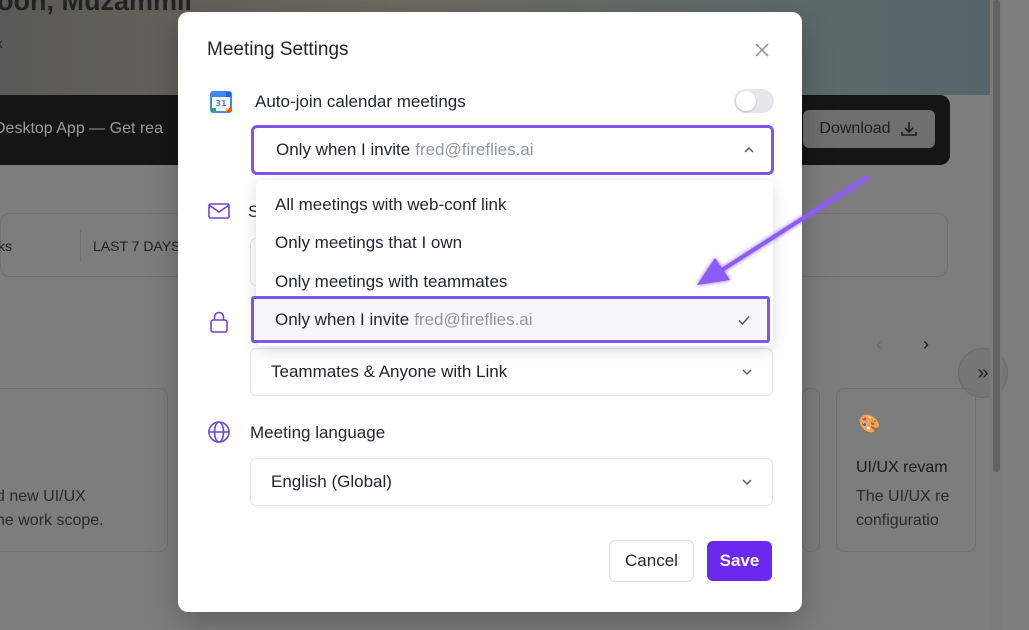 The height and width of the screenshot is (630, 1029). Describe the element at coordinates (879, 344) in the screenshot. I see `carousel-prev-icon: ‹` at that location.